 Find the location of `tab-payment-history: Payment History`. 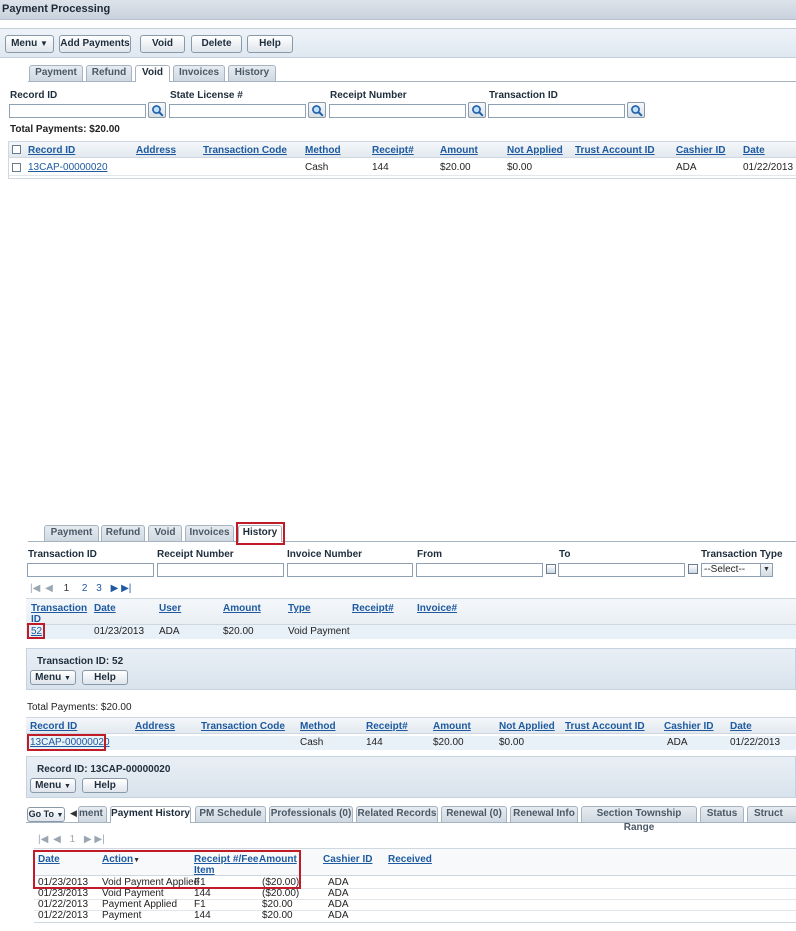

tab-payment-history: Payment History is located at coordinates (150, 814).